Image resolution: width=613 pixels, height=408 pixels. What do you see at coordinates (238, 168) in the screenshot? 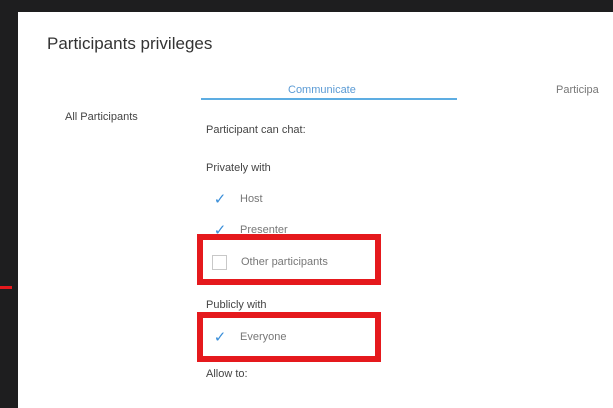
I see `privately-with-label: Privately with` at bounding box center [238, 168].